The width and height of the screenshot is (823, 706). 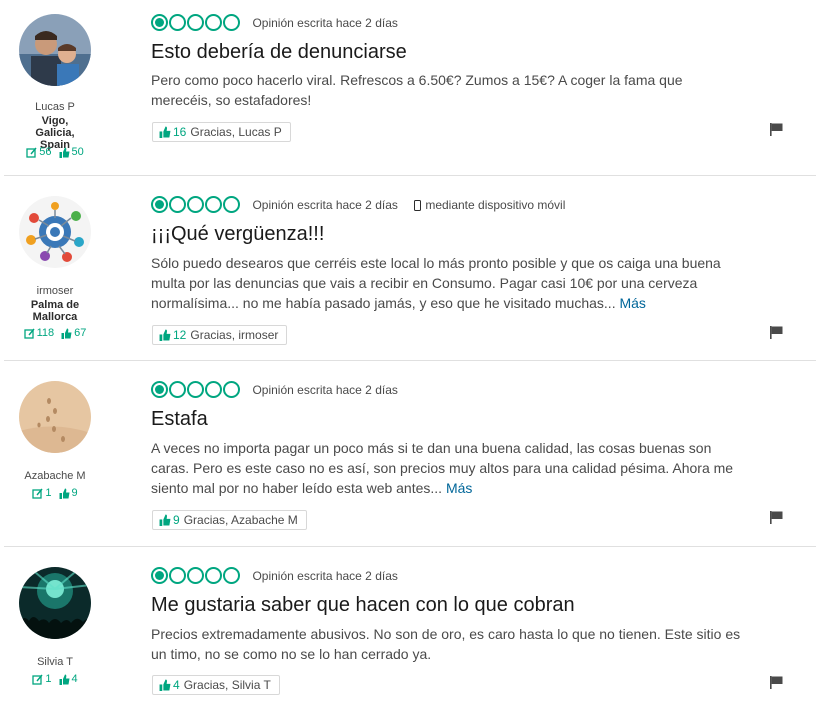 I want to click on avatar-photo-icon, so click(x=55, y=50).